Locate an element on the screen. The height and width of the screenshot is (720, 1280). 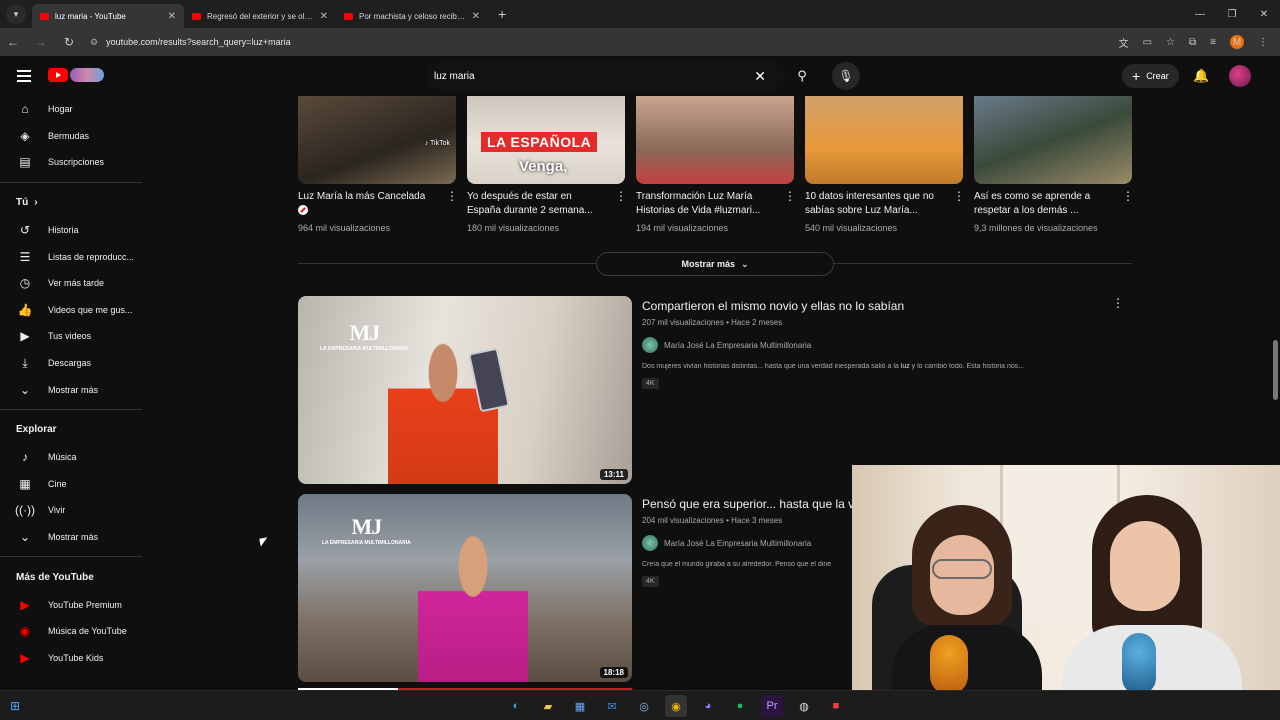
tab-search-menu-icon: ▾ is located at coordinates (16, 14).